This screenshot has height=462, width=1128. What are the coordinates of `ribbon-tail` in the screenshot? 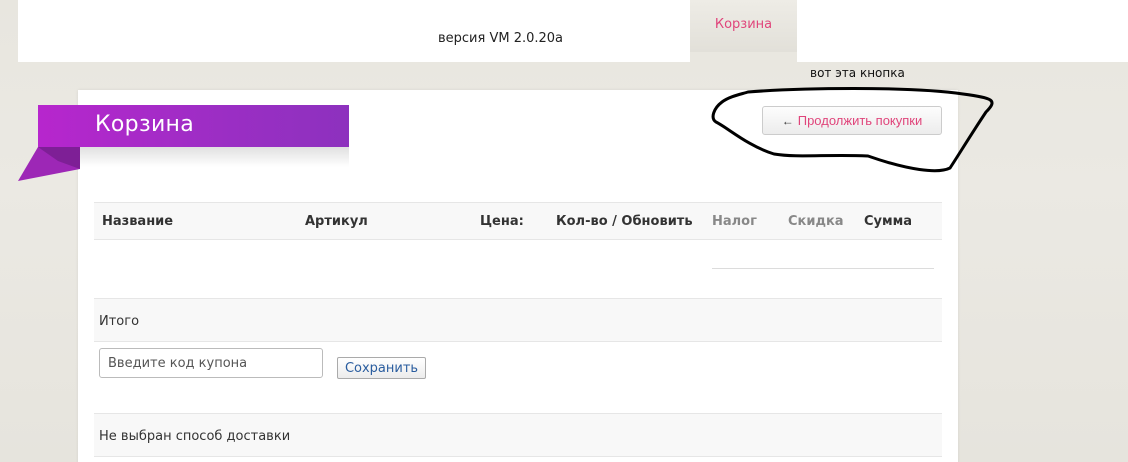 It's located at (49, 164).